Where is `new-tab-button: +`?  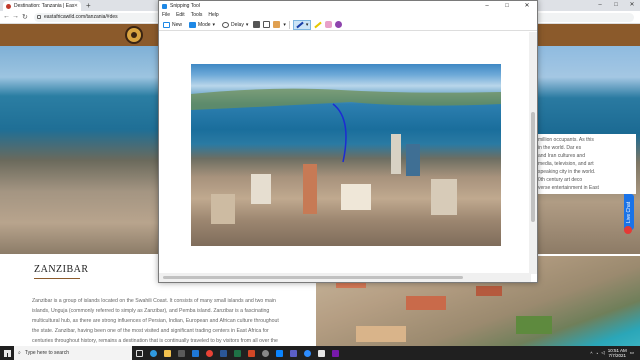 new-tab-button: + is located at coordinates (88, 5).